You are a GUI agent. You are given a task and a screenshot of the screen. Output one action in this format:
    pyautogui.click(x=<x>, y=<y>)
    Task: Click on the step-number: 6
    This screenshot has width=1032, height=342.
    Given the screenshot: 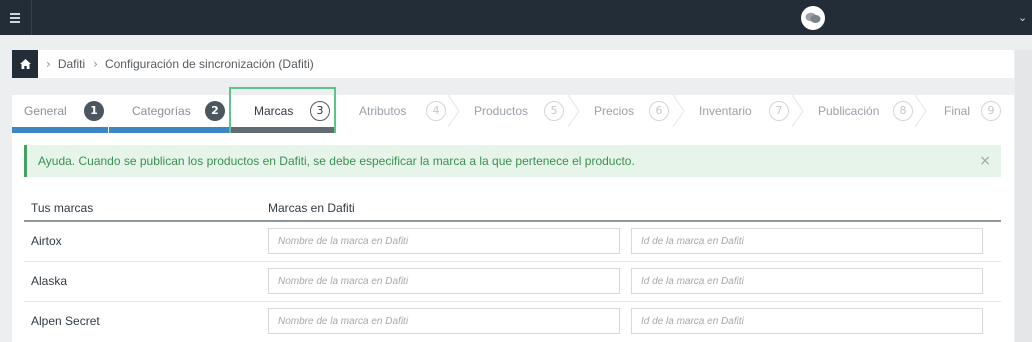 What is the action you would take?
    pyautogui.click(x=659, y=111)
    